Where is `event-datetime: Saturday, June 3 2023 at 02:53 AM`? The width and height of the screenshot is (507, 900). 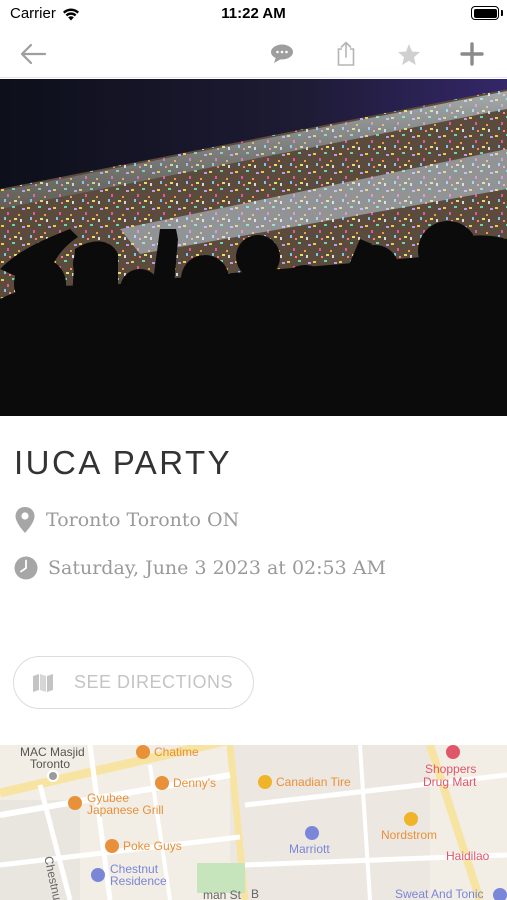
event-datetime: Saturday, June 3 2023 at 02:53 AM is located at coordinates (217, 568).